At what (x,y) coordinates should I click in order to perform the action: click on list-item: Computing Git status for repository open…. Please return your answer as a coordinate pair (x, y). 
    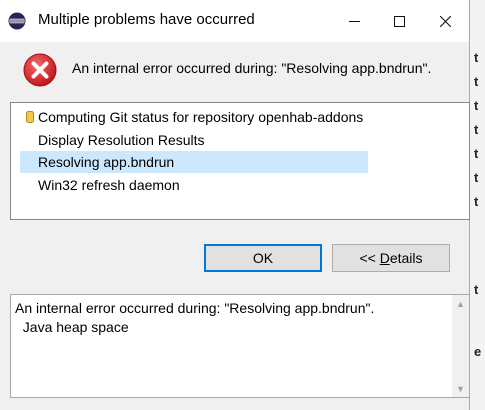
    Looking at the image, I should click on (194, 117).